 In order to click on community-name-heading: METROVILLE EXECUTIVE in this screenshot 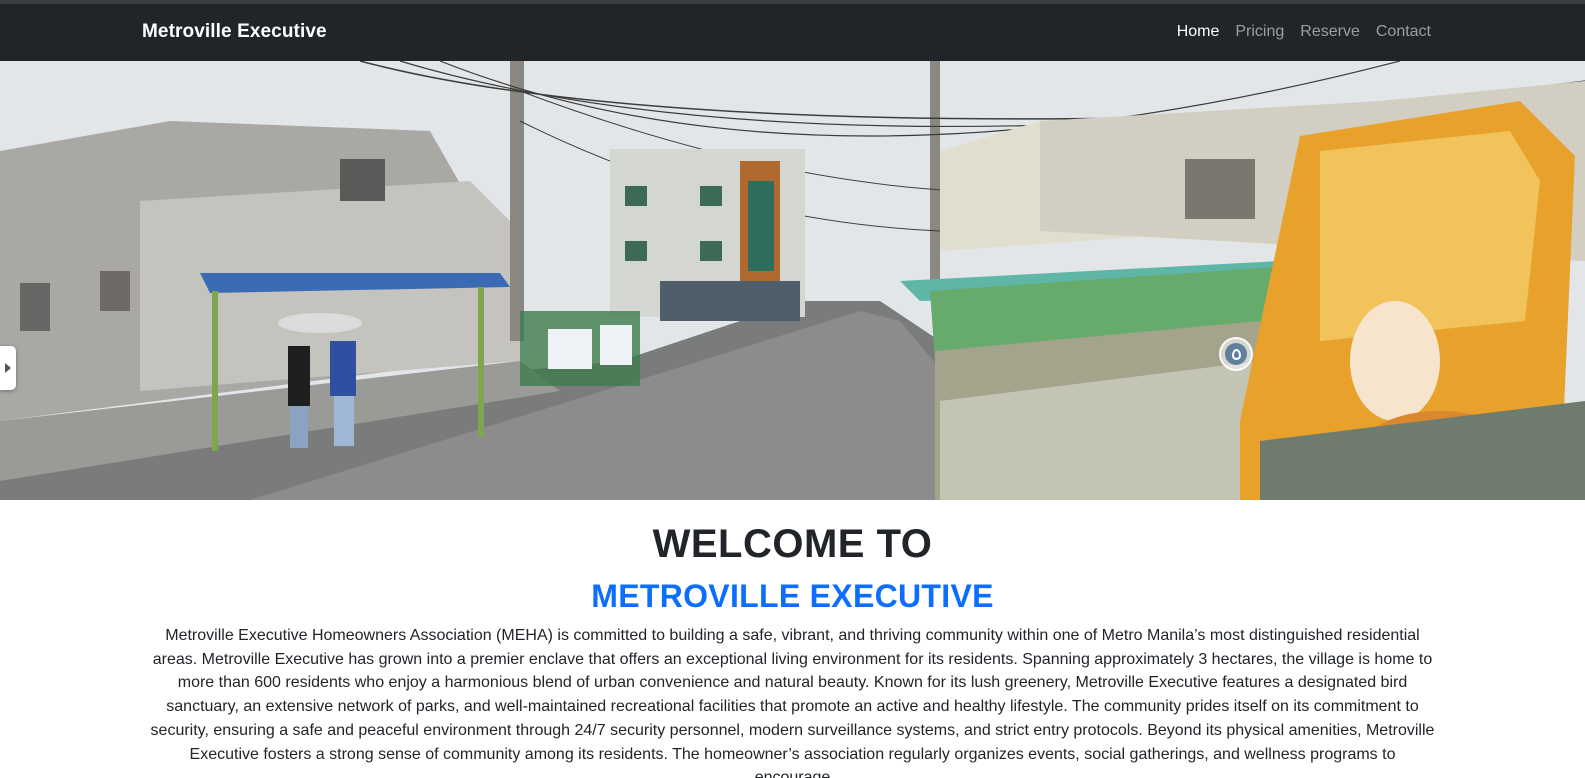, I will do `click(792, 596)`.